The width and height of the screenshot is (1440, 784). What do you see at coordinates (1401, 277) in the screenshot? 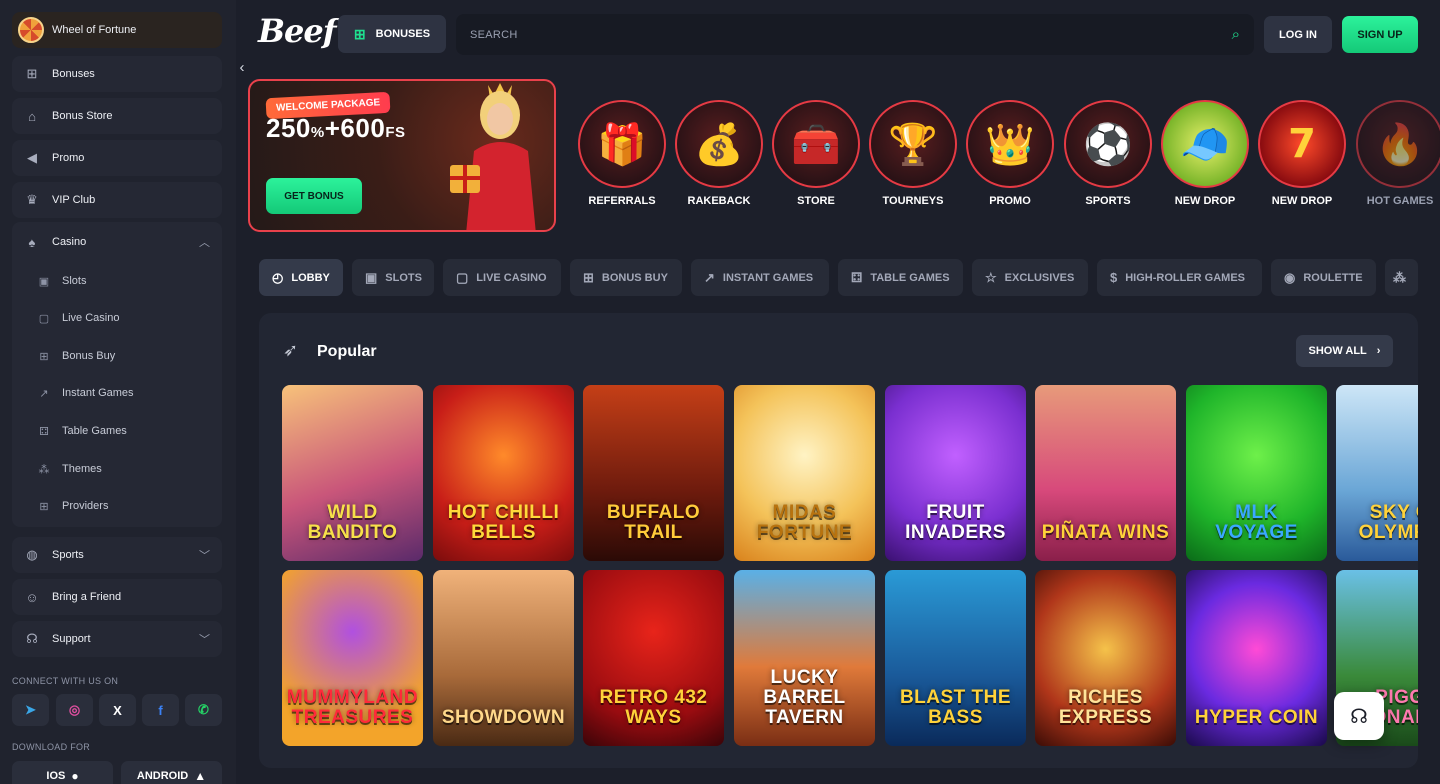
I see `tab-themes: ⁂` at bounding box center [1401, 277].